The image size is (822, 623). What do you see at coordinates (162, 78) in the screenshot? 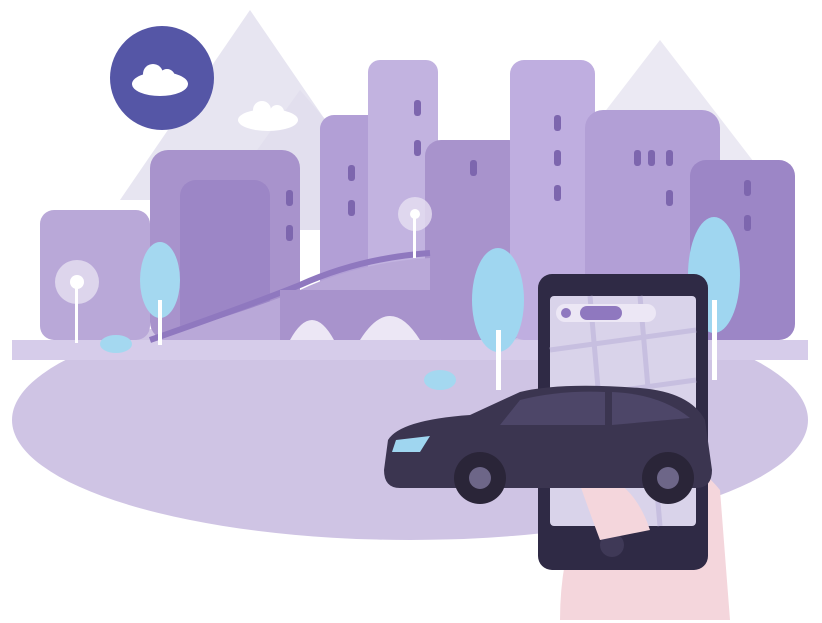
I see `moon-icon` at bounding box center [162, 78].